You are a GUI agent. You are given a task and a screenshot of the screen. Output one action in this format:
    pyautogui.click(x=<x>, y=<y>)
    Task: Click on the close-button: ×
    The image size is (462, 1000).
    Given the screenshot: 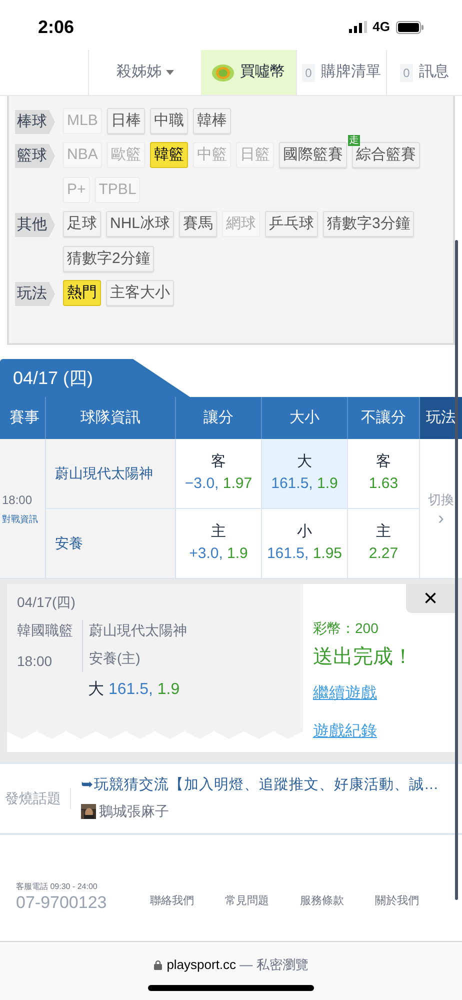 What is the action you would take?
    pyautogui.click(x=430, y=598)
    